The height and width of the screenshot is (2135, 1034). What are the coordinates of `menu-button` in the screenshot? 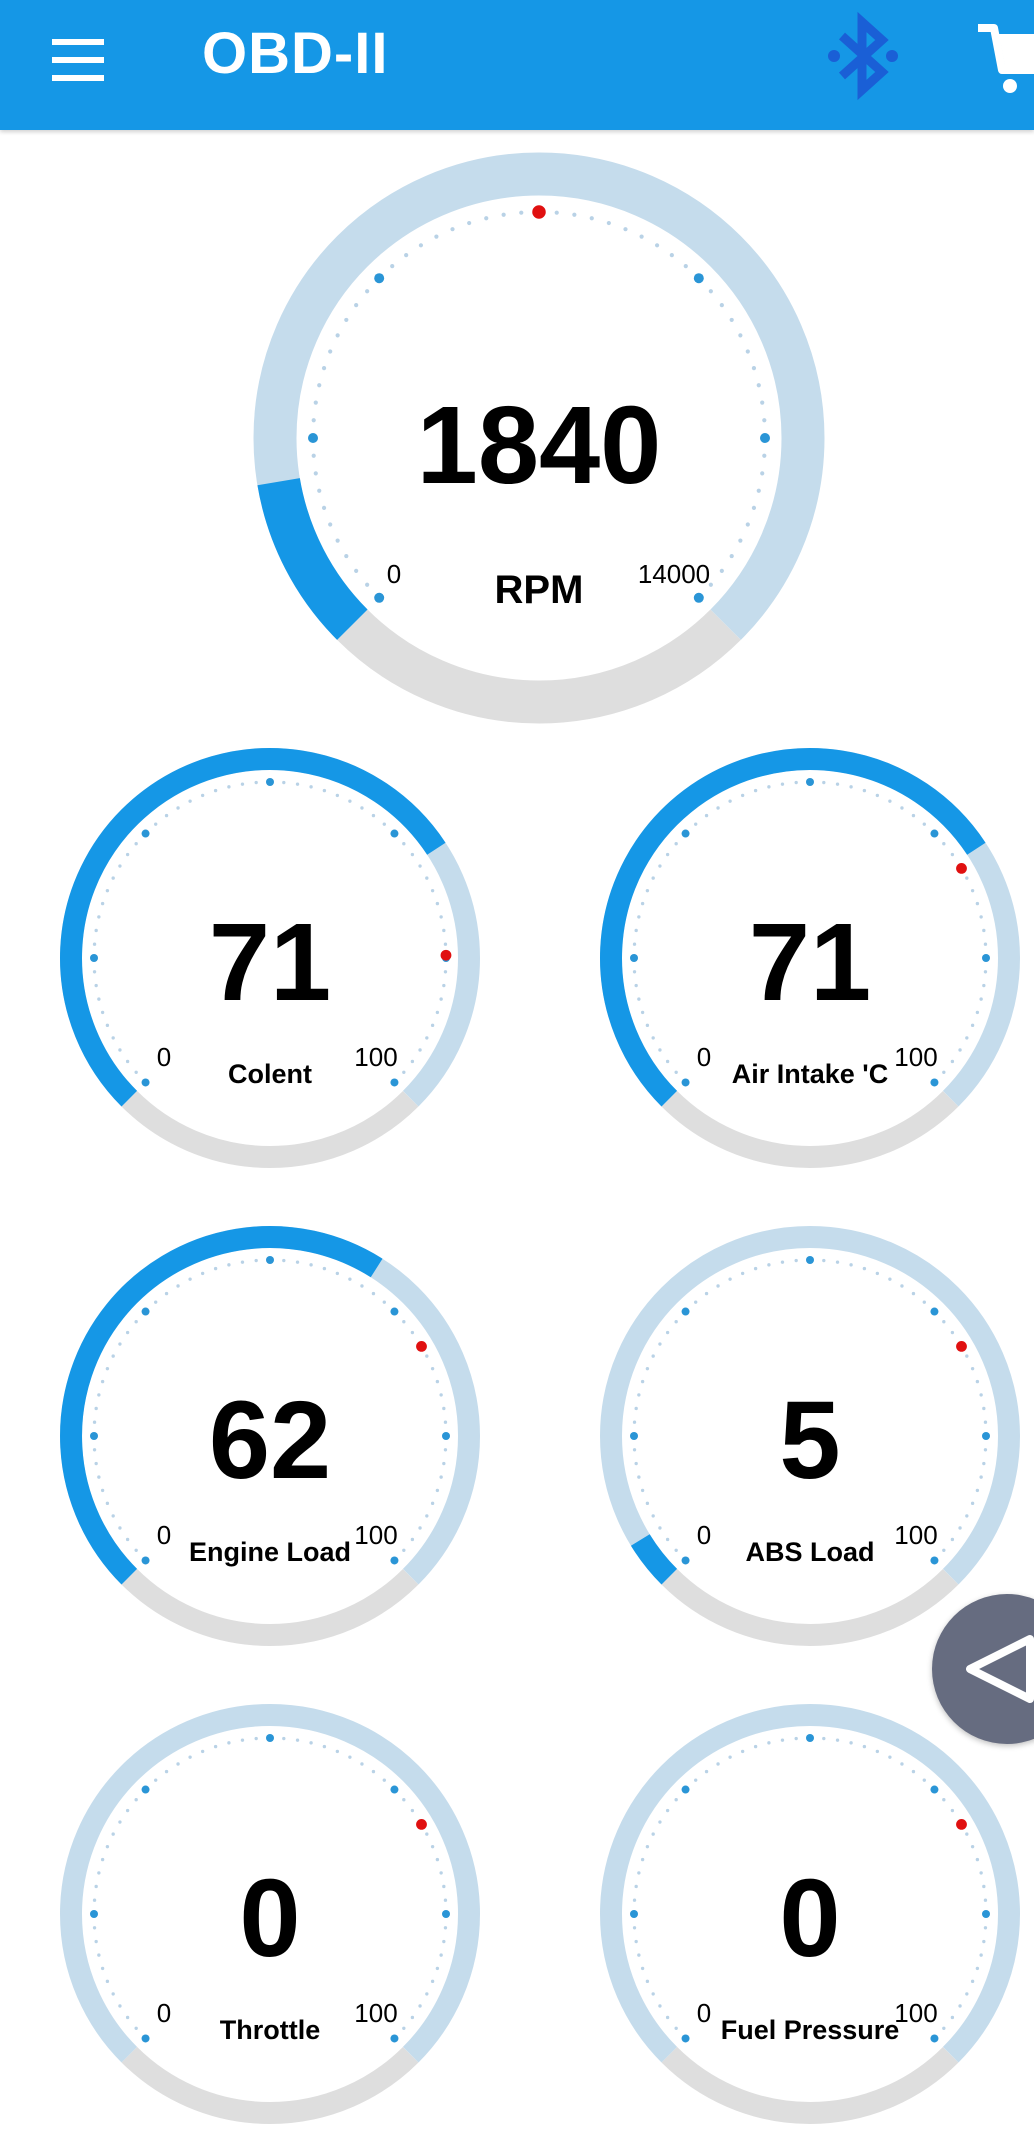 It's located at (80, 65).